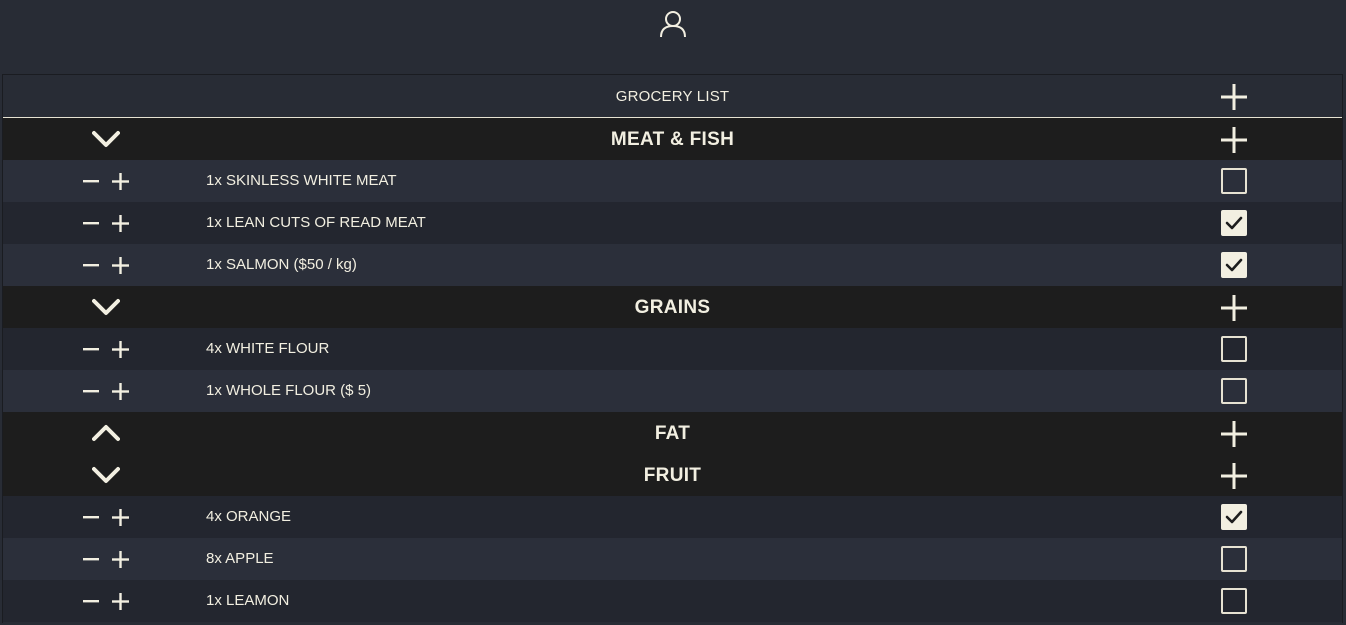 Image resolution: width=1346 pixels, height=625 pixels. I want to click on list-item: 1x LEAN CUTS OF READ MEAT, so click(672, 223).